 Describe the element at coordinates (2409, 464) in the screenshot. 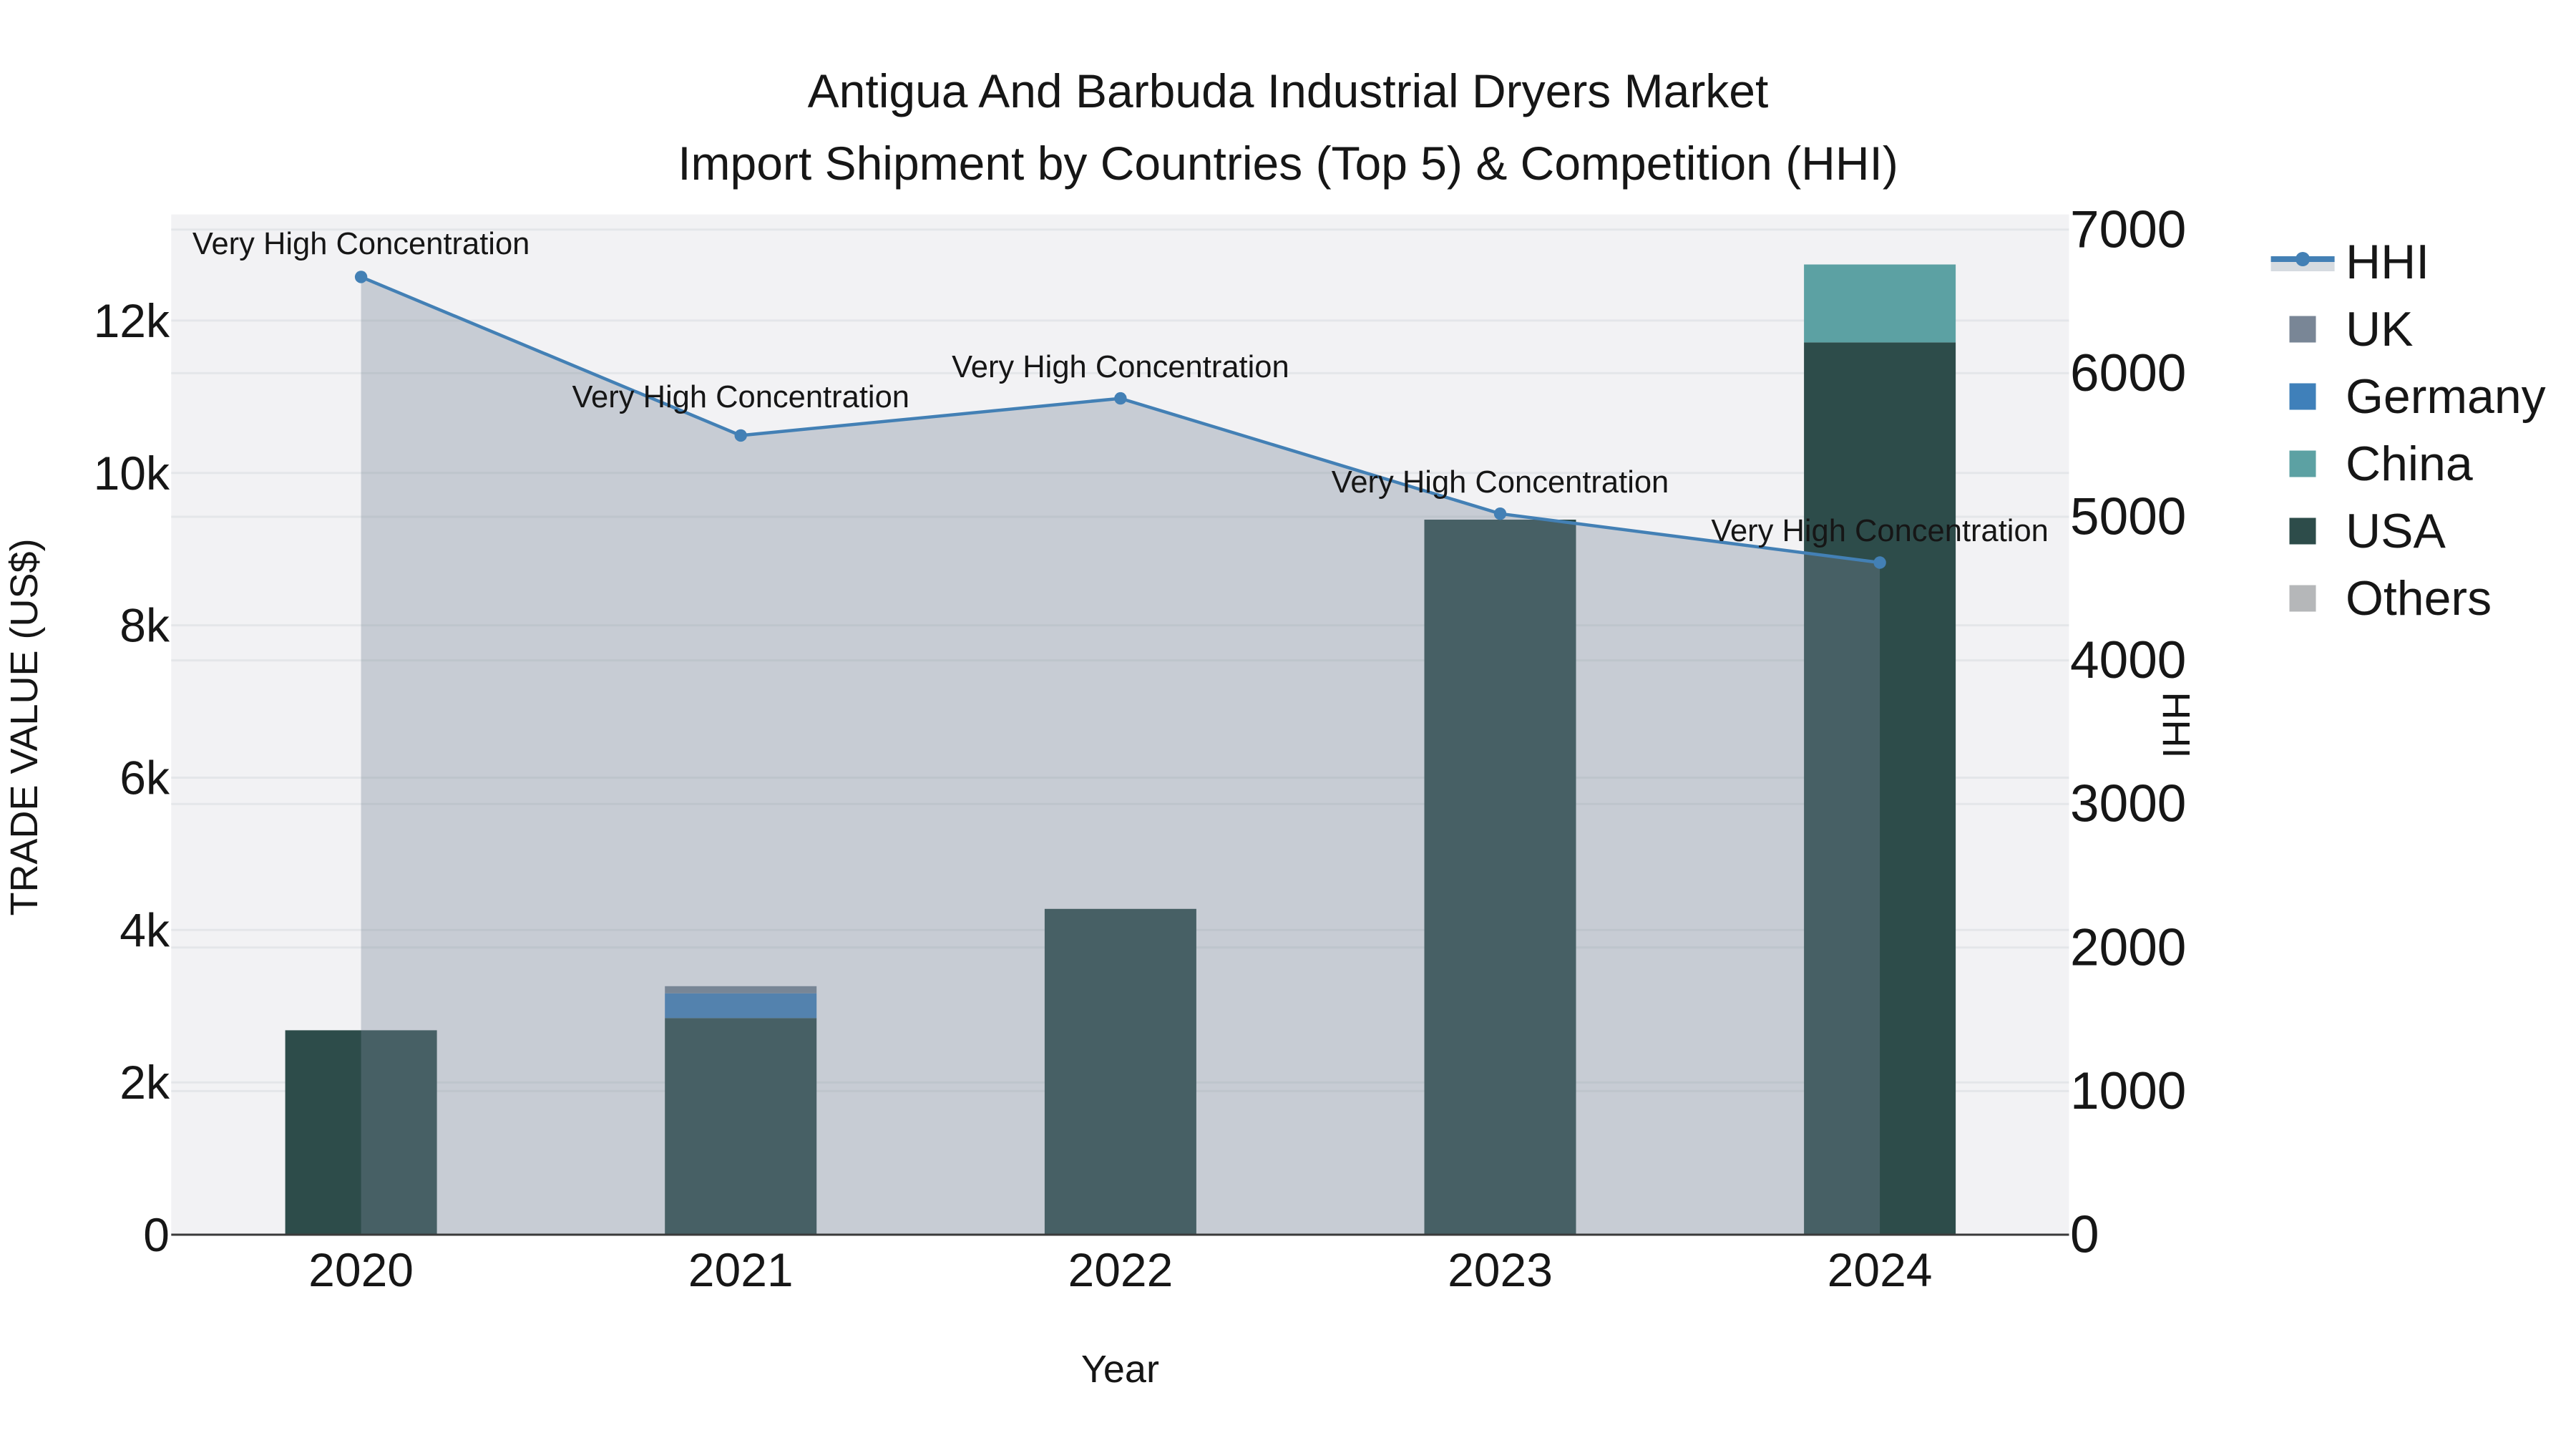

I see `svg-text: China` at that location.